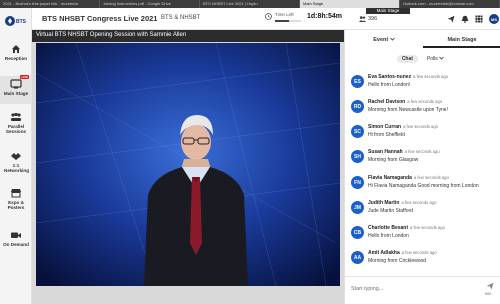 This screenshot has height=304, width=500. I want to click on message-author: Susan Hannah, so click(385, 152).